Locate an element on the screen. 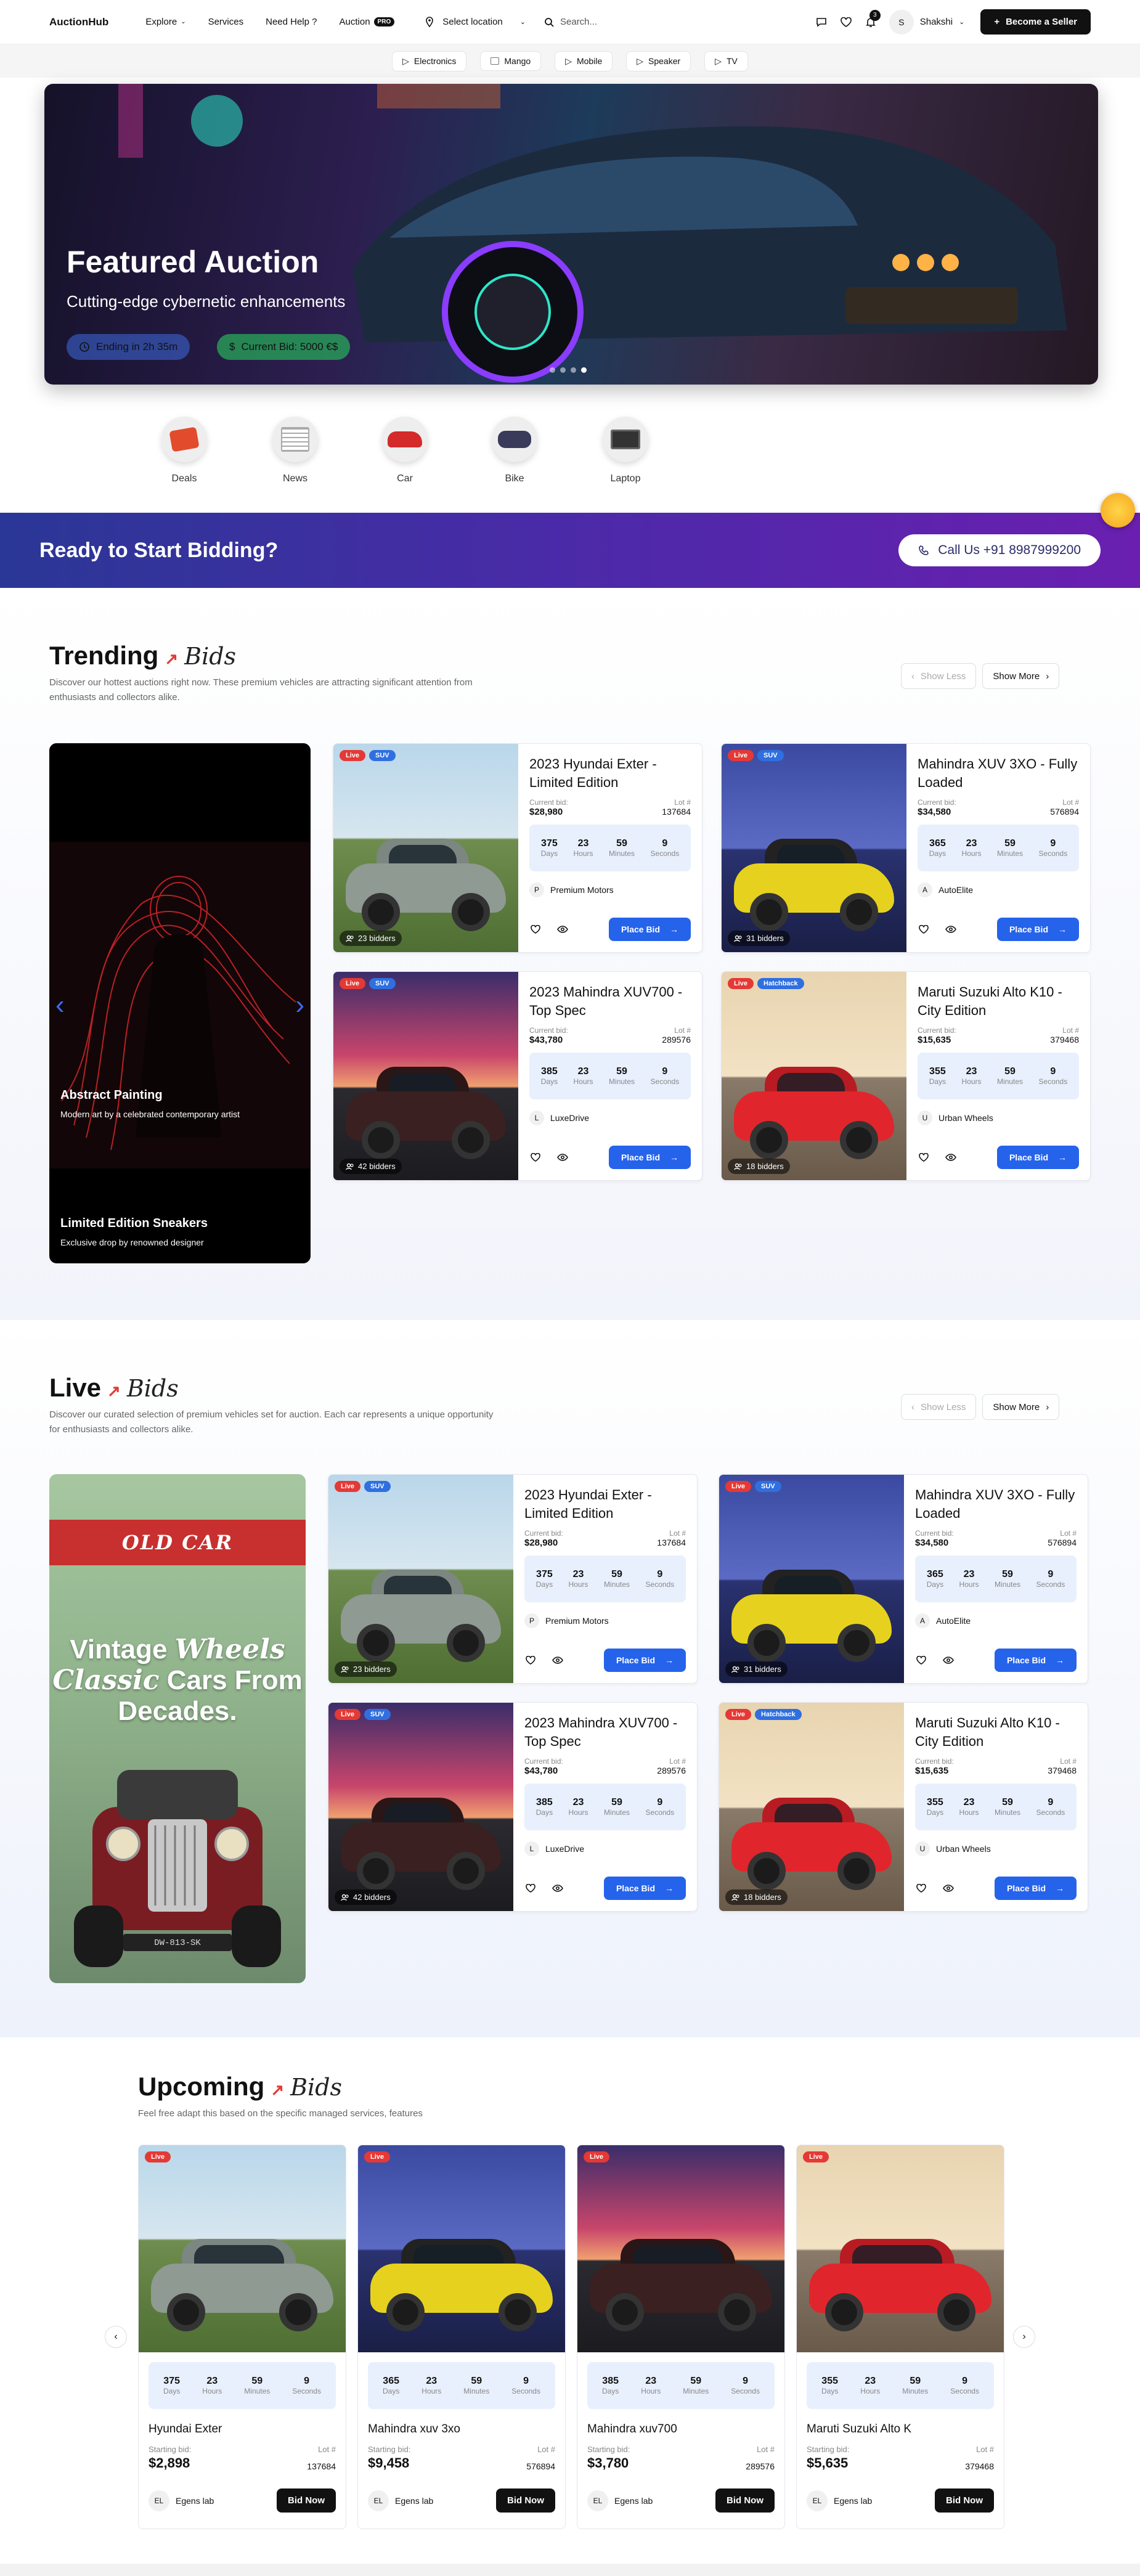 This screenshot has width=1140, height=2576. nav-explore: Explore ⌄ is located at coordinates (165, 22).